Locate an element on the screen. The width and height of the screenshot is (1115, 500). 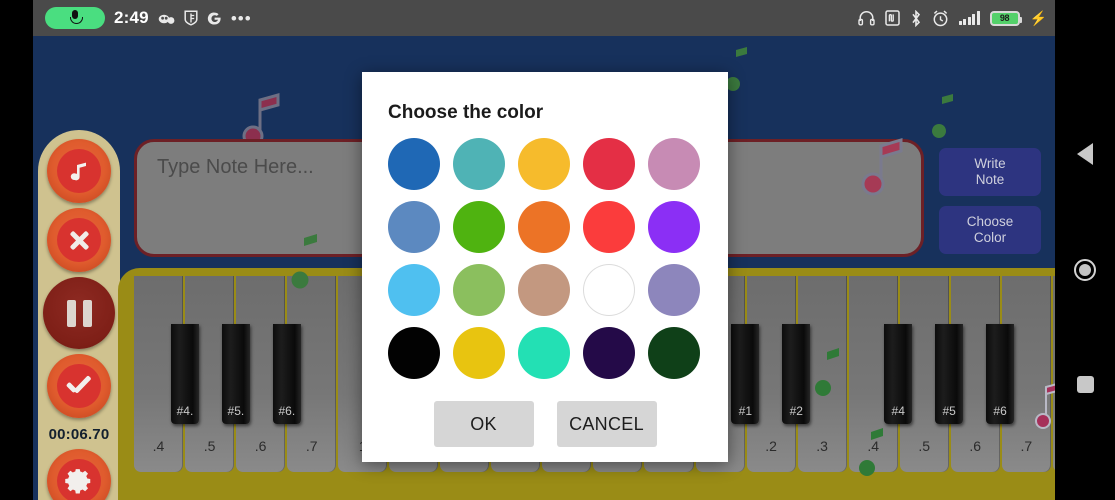
dialog-title: Choose the color is located at coordinates (466, 112).